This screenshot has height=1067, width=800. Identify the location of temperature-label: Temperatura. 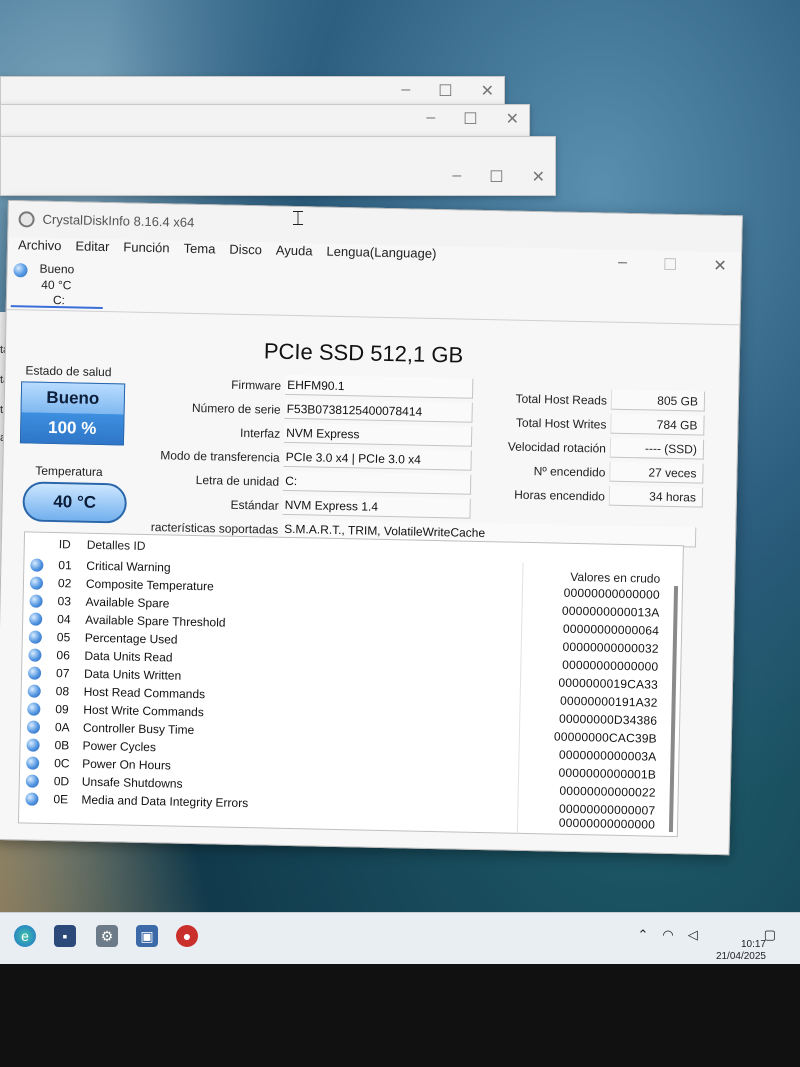
(69, 471).